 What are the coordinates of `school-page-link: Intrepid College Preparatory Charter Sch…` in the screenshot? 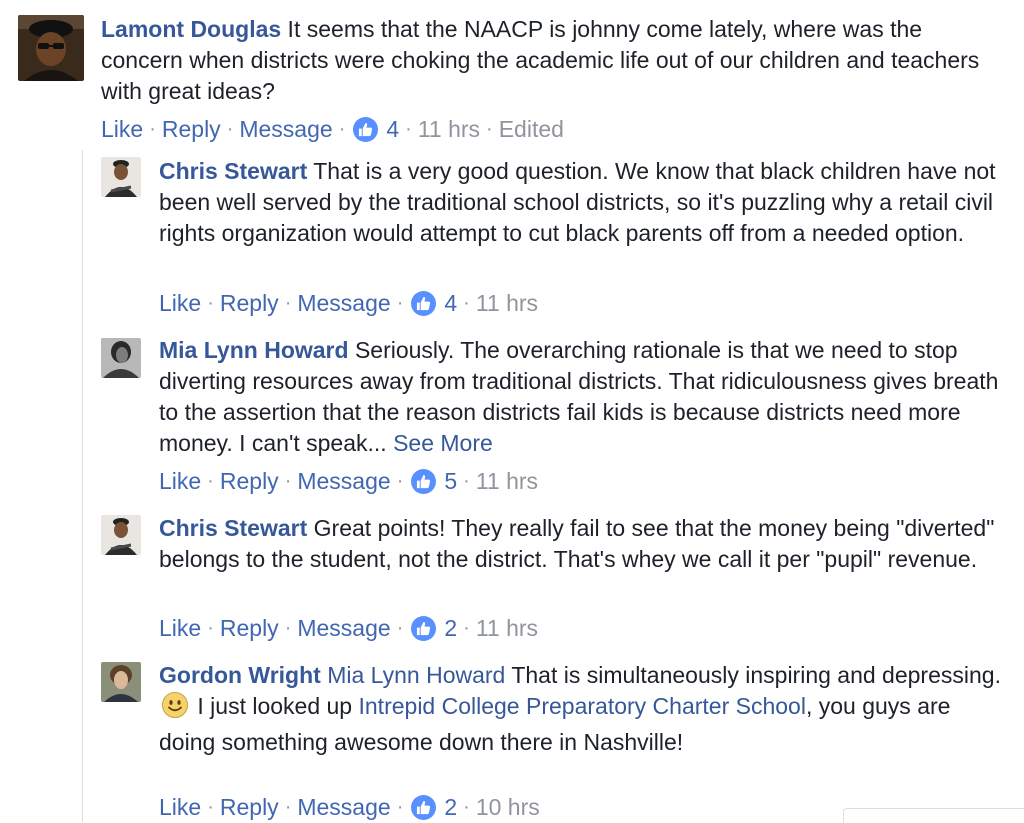 It's located at (582, 706).